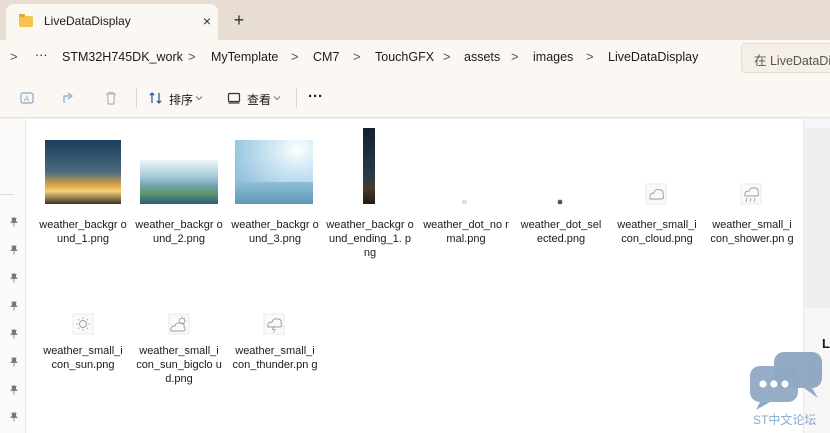  Describe the element at coordinates (111, 98) in the screenshot. I see `delete-icon` at that location.